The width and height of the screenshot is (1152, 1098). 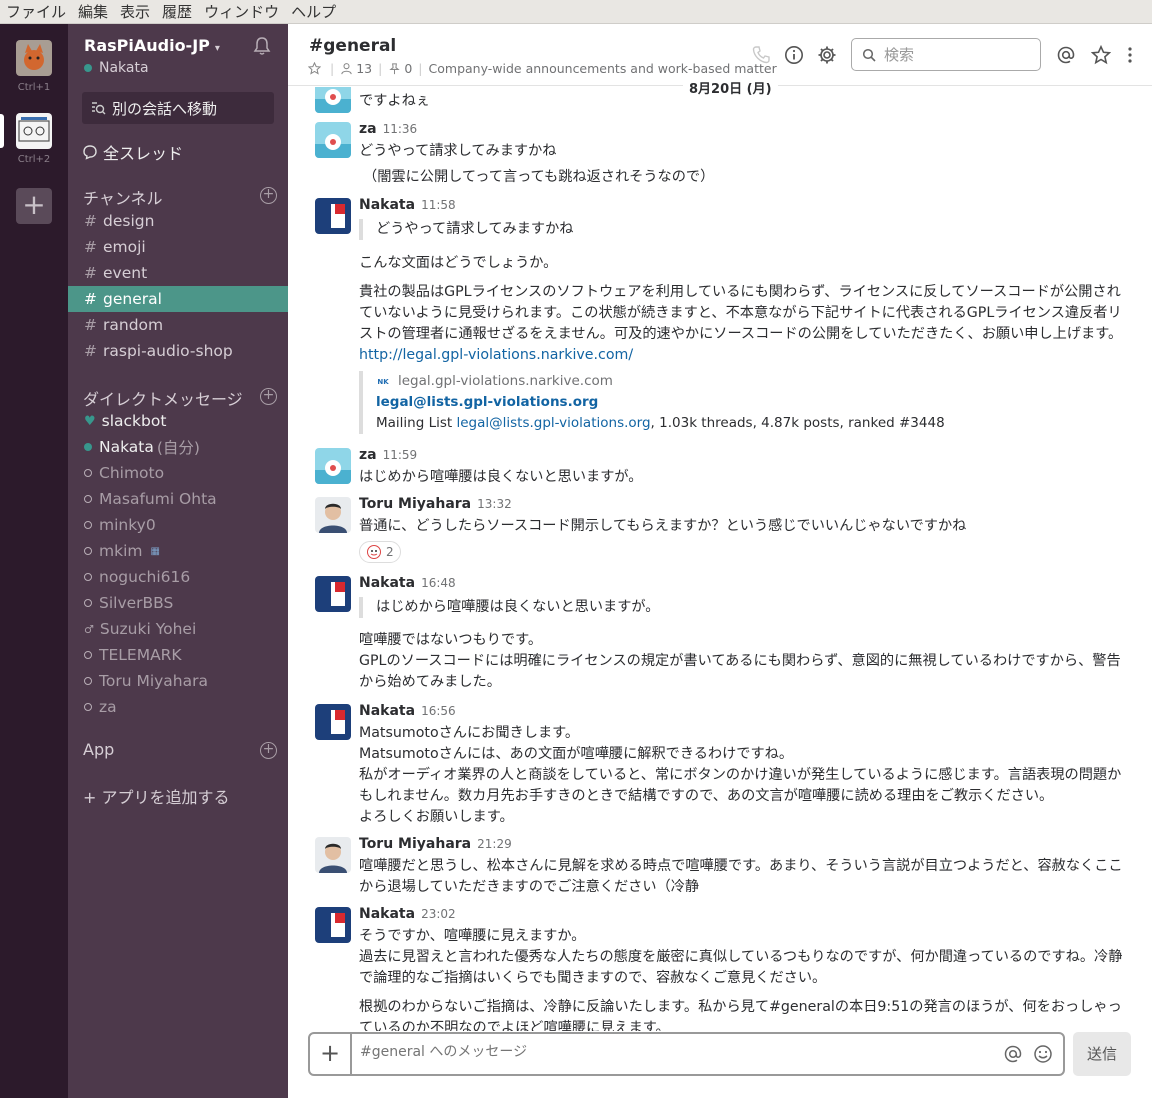 What do you see at coordinates (400, 129) in the screenshot?
I see `timestamp: 11:36` at bounding box center [400, 129].